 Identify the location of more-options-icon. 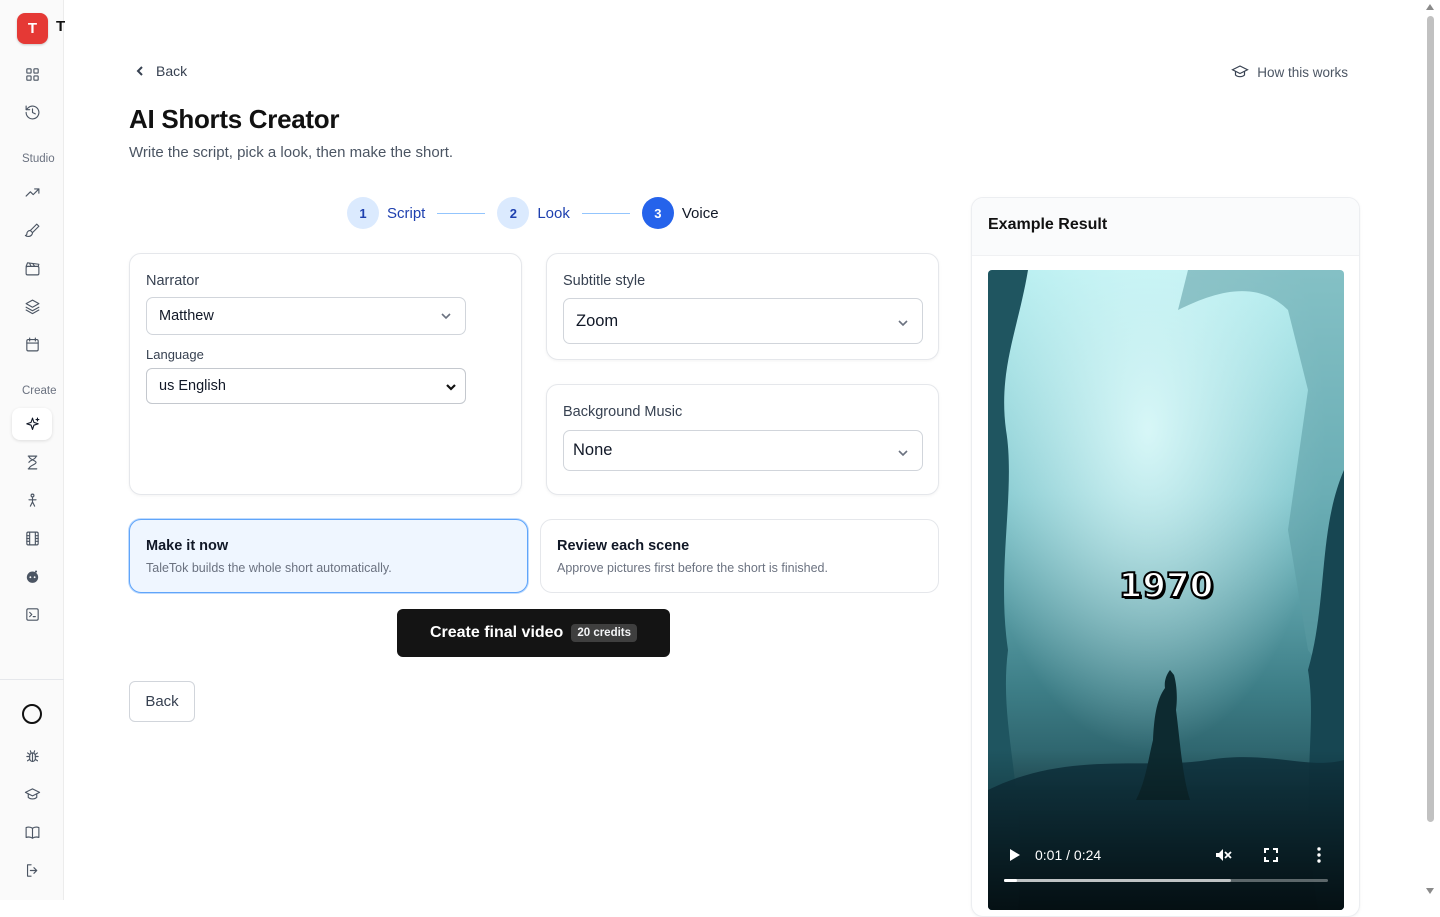
(1319, 855).